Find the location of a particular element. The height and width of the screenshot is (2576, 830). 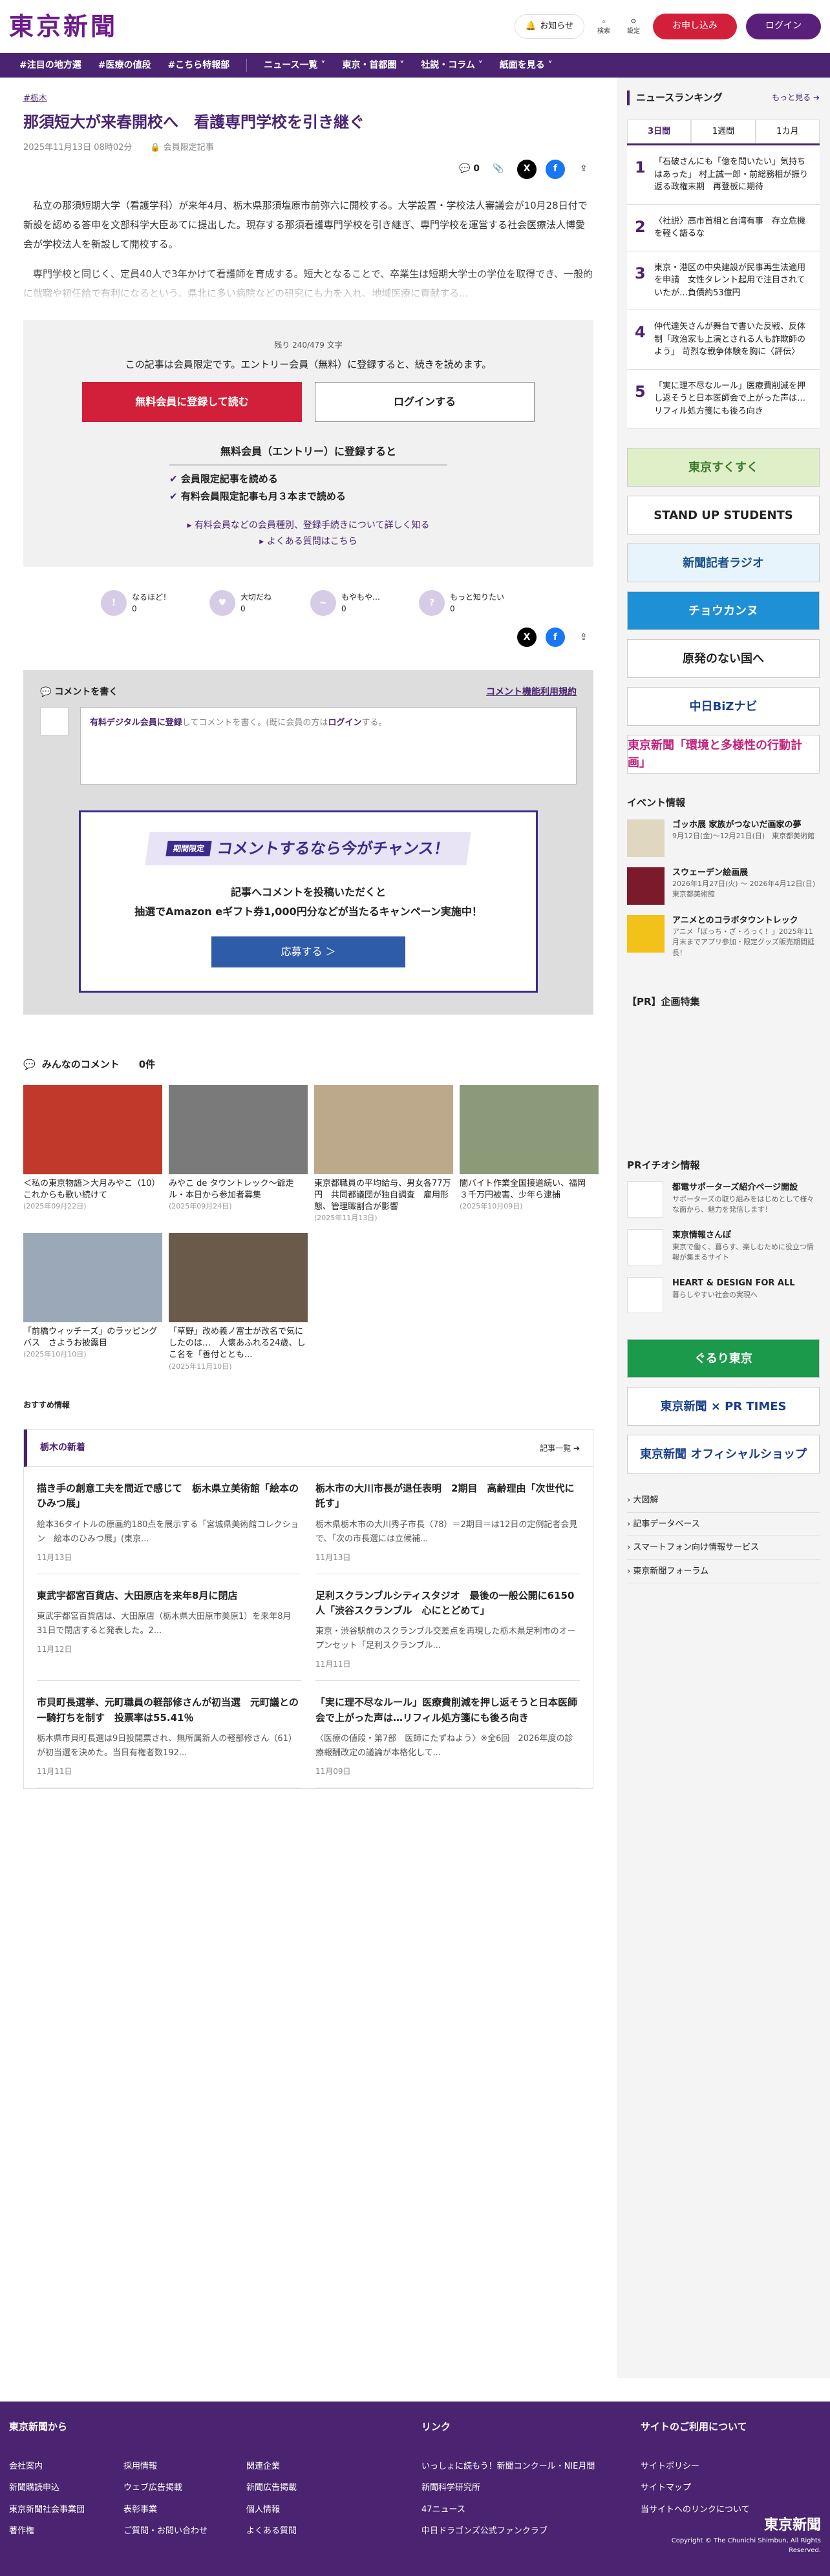

promo-banner: 原発のない国へ is located at coordinates (723, 658).